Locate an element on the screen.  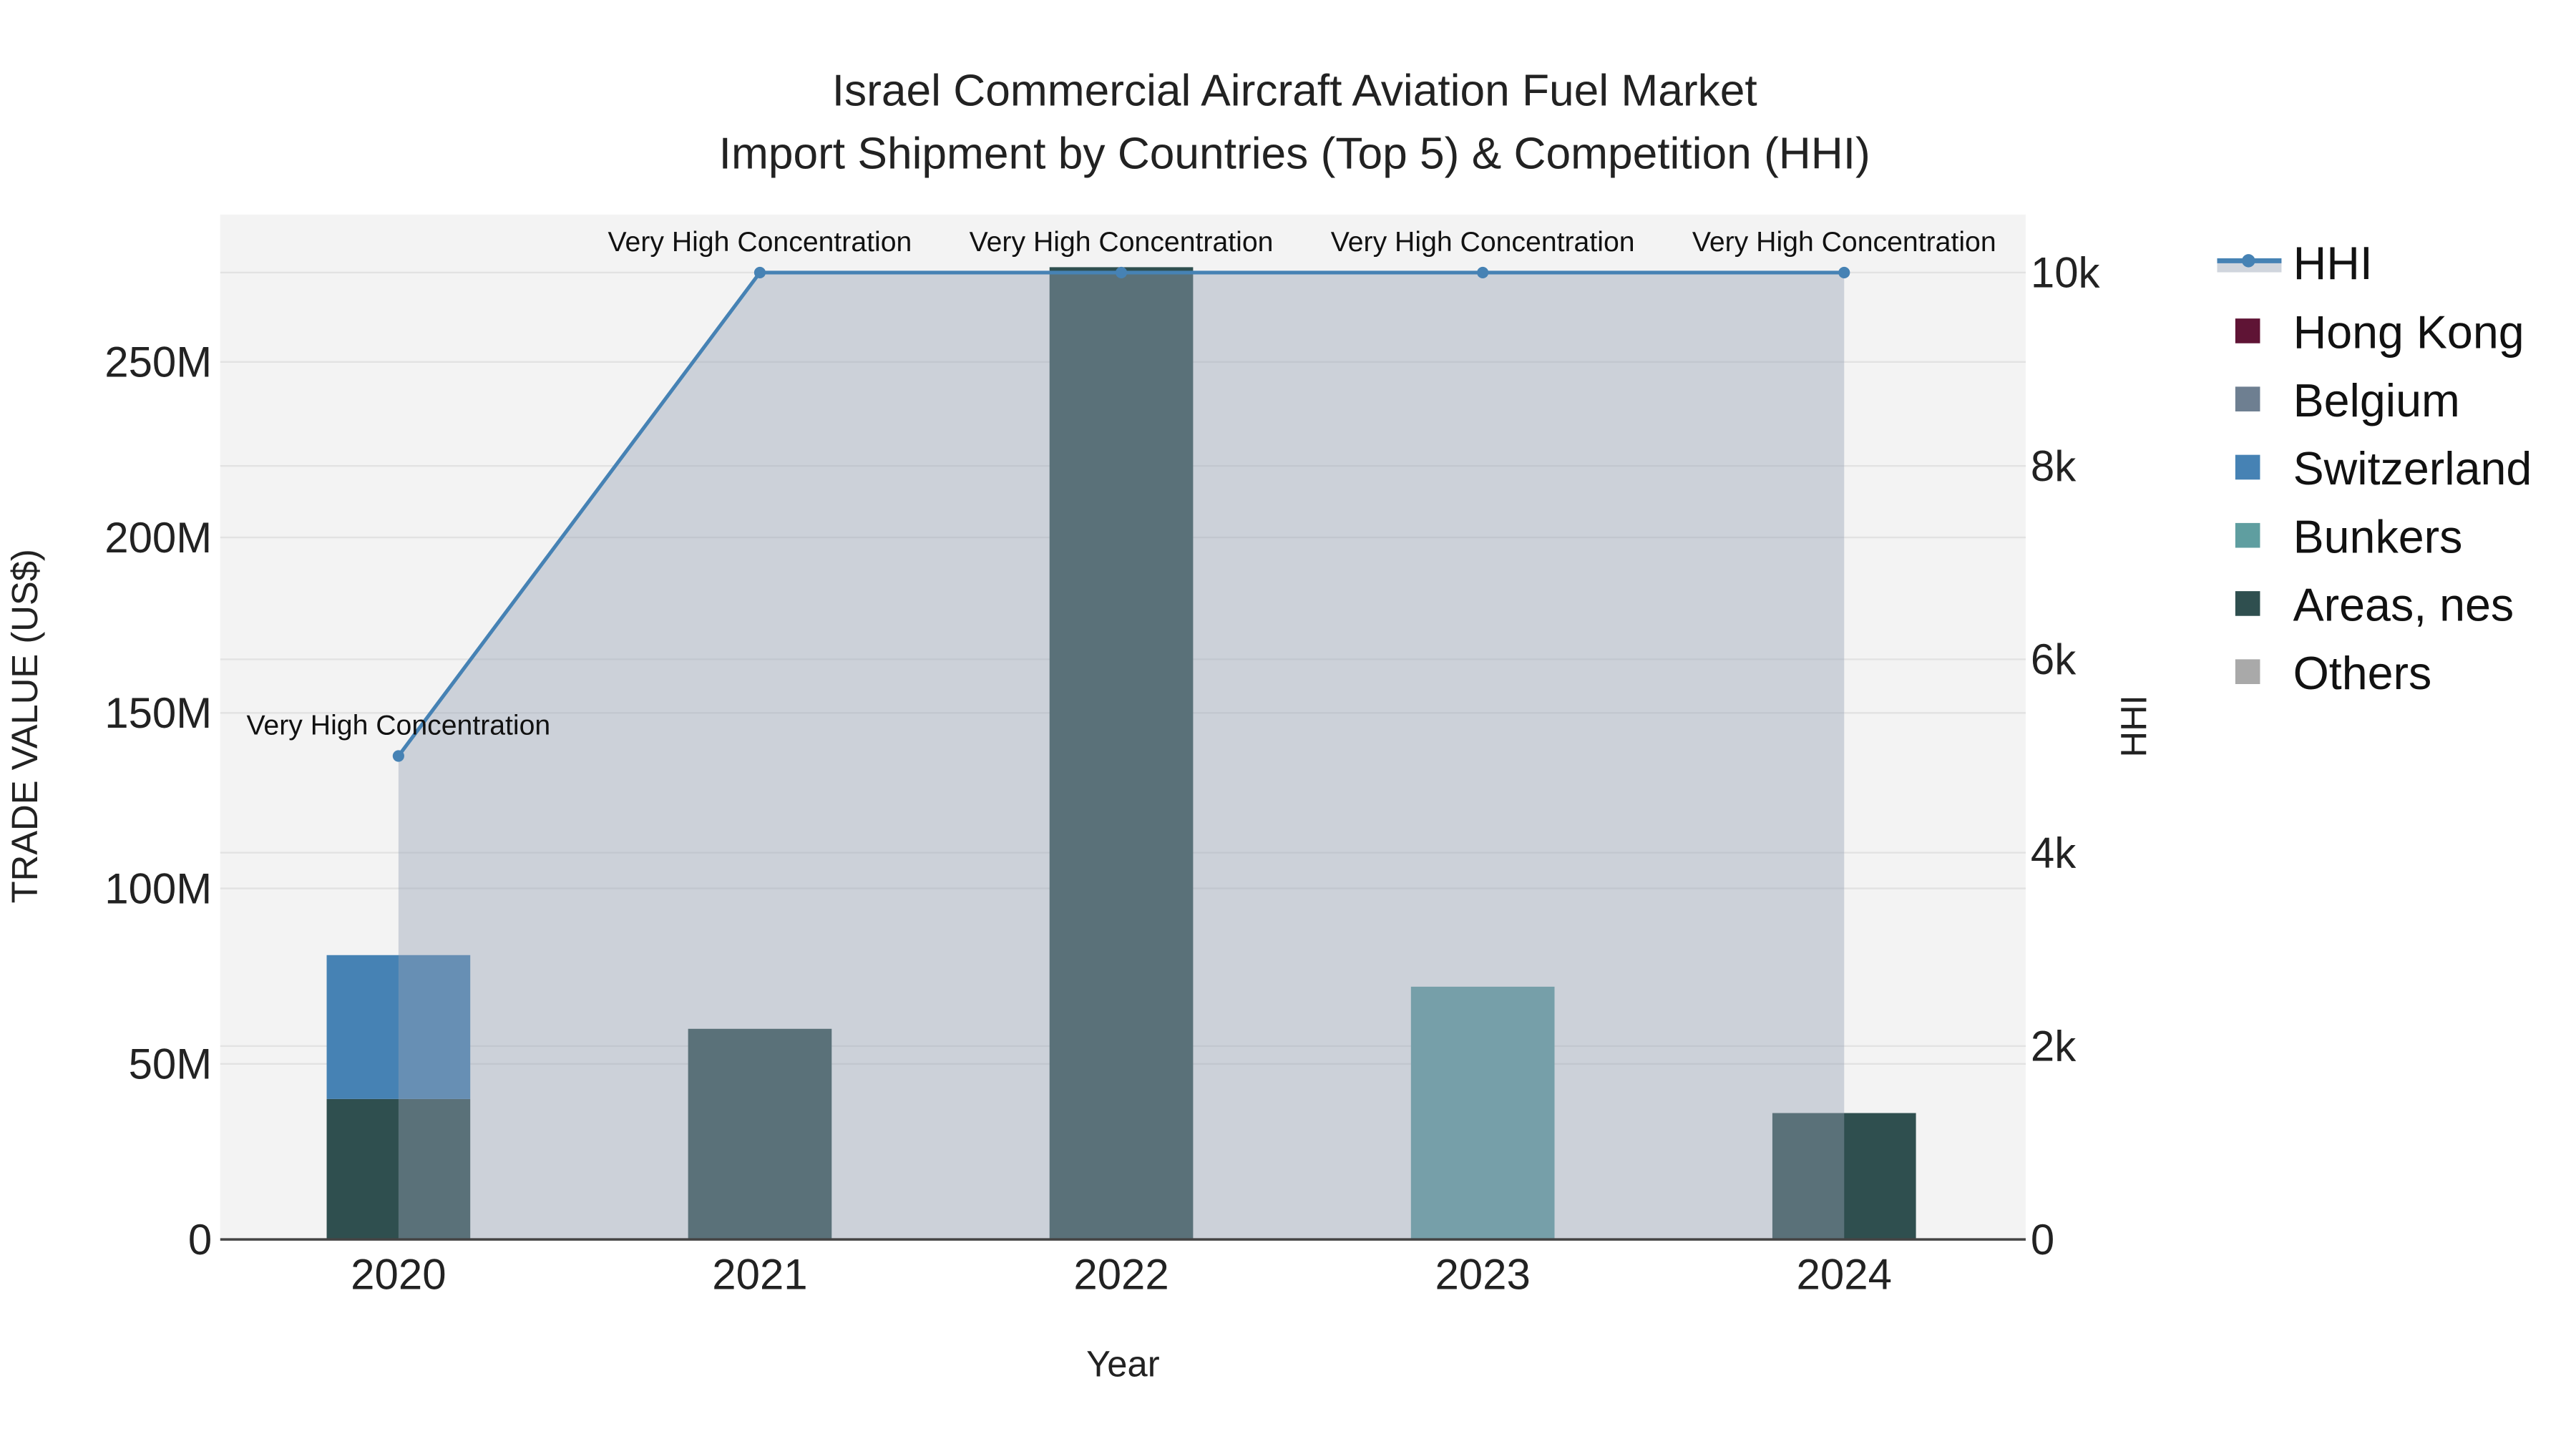
y-tick-label: 100M is located at coordinates (158, 888).